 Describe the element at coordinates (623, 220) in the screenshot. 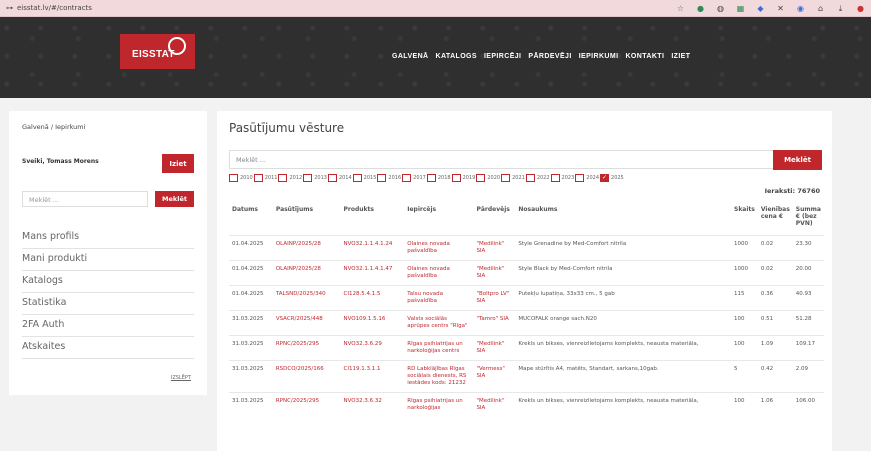

I see `col-name-header: Nosaukums` at that location.